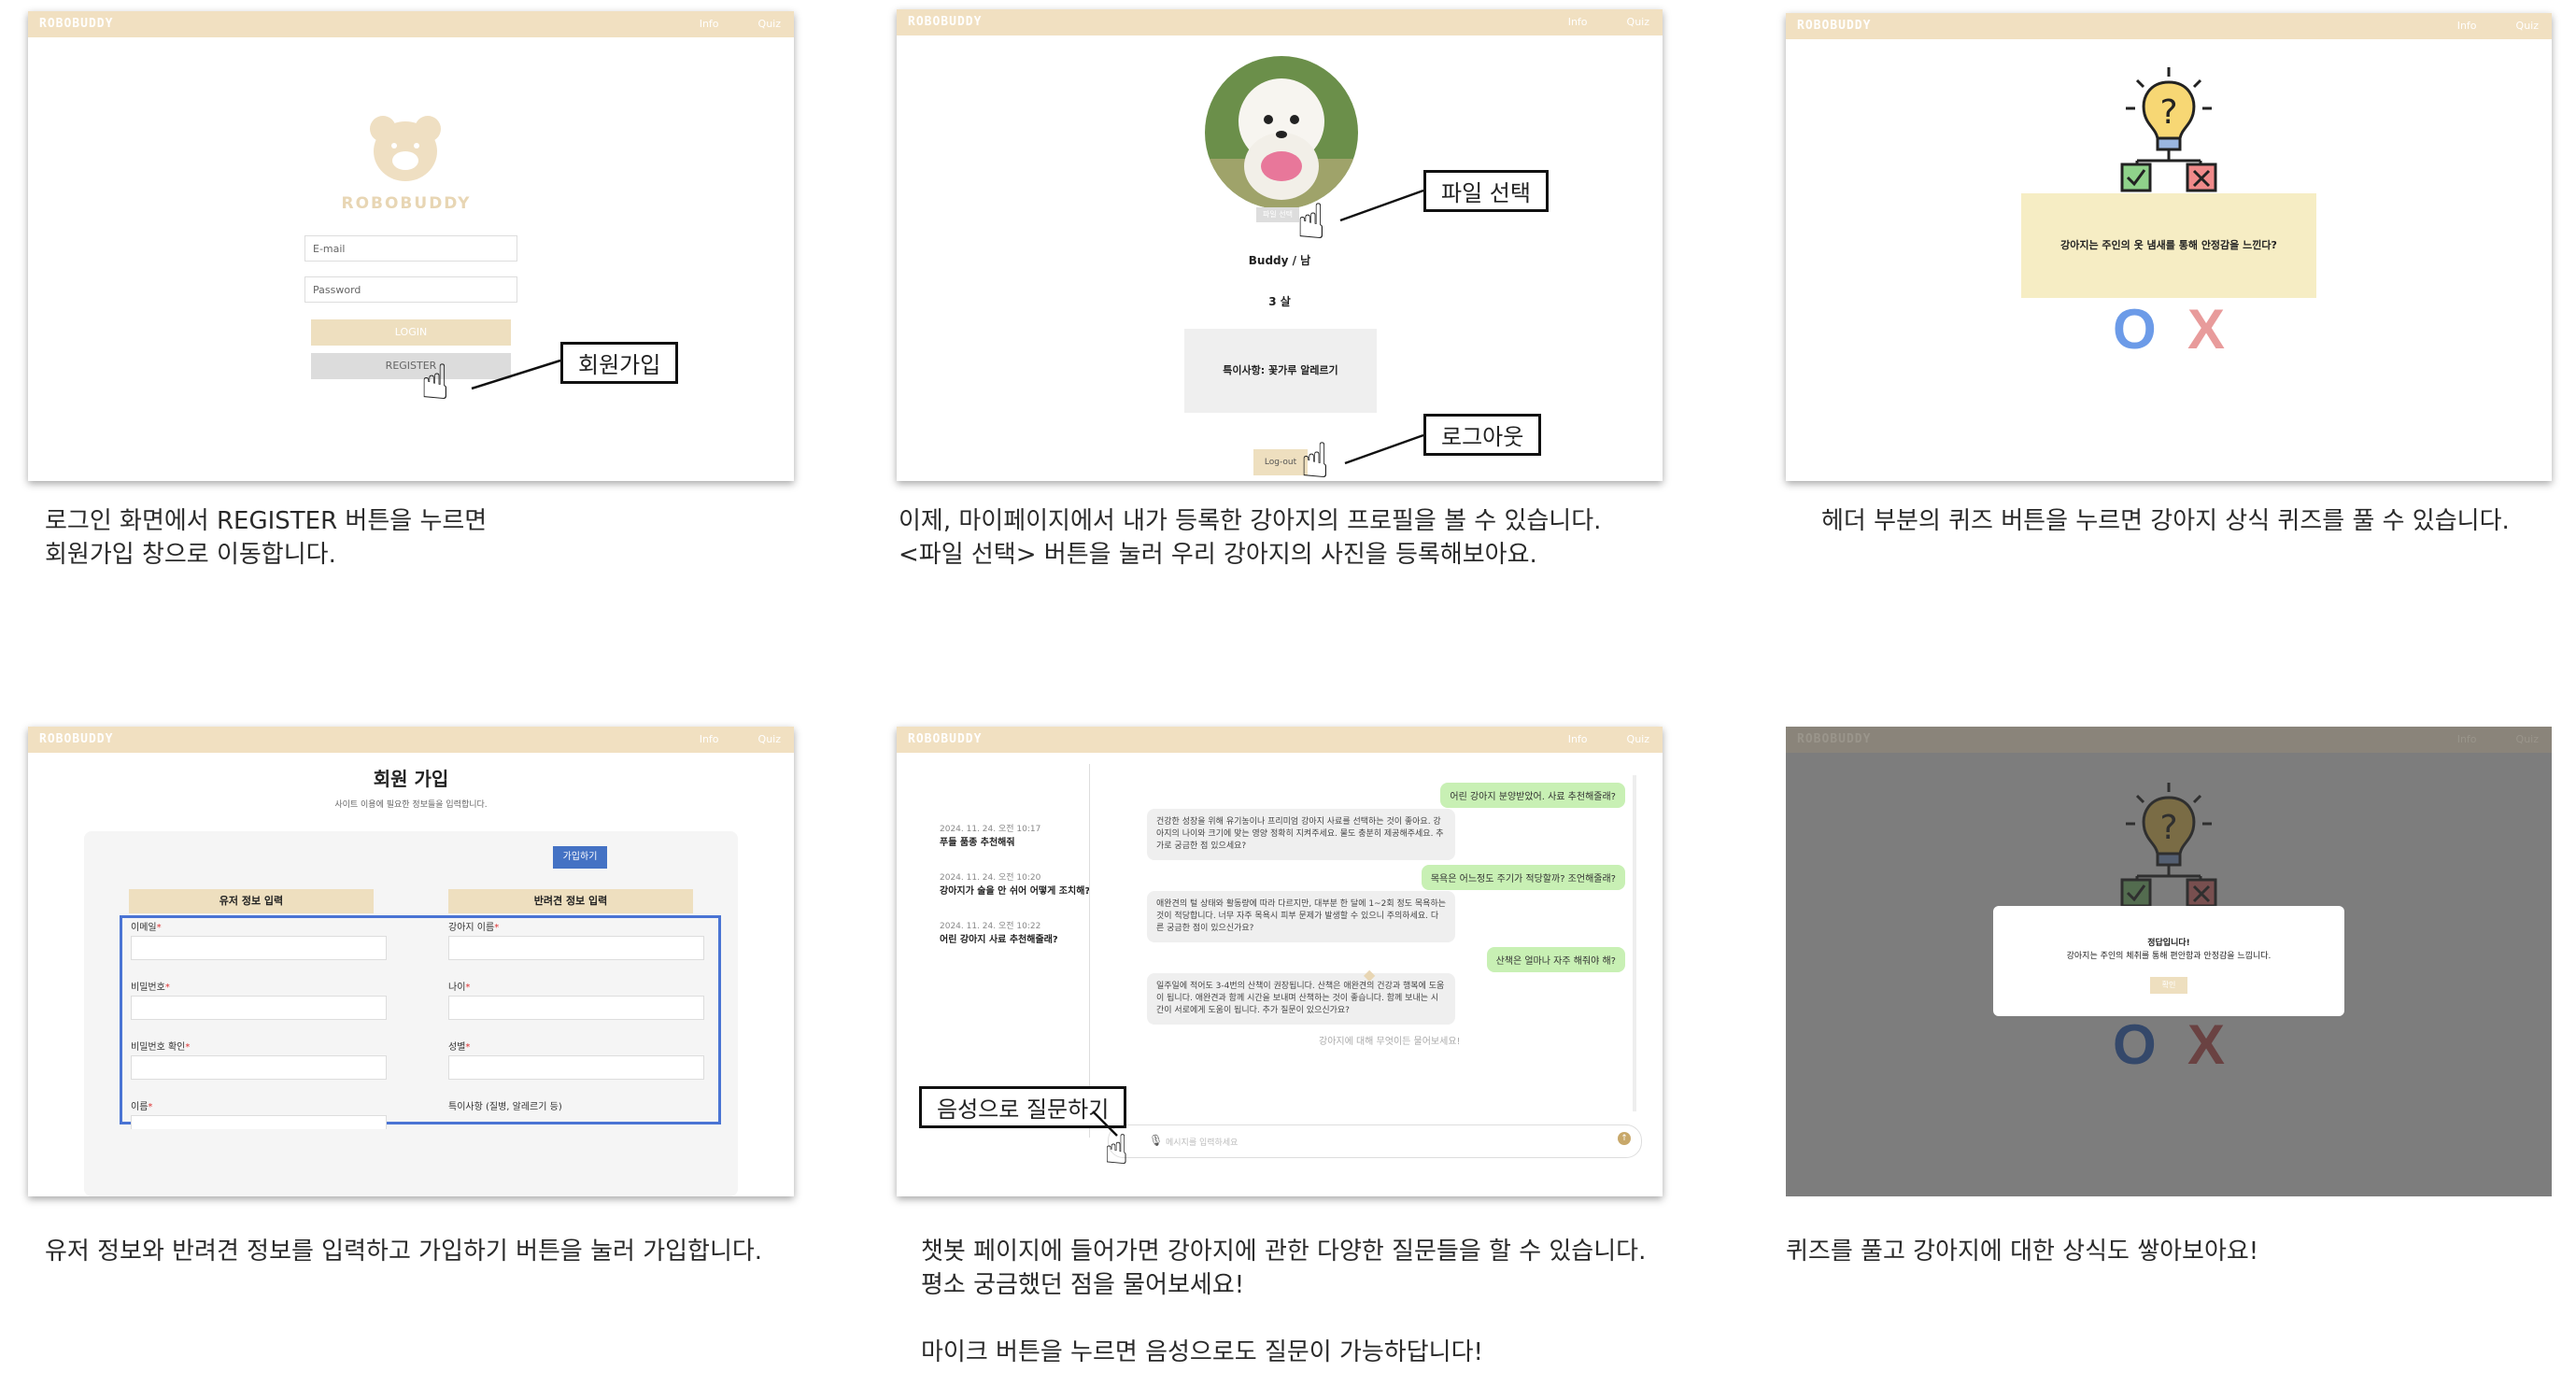  What do you see at coordinates (1555, 960) in the screenshot?
I see `user-message: 산책은 얼마나 자주 해줘야 해?` at bounding box center [1555, 960].